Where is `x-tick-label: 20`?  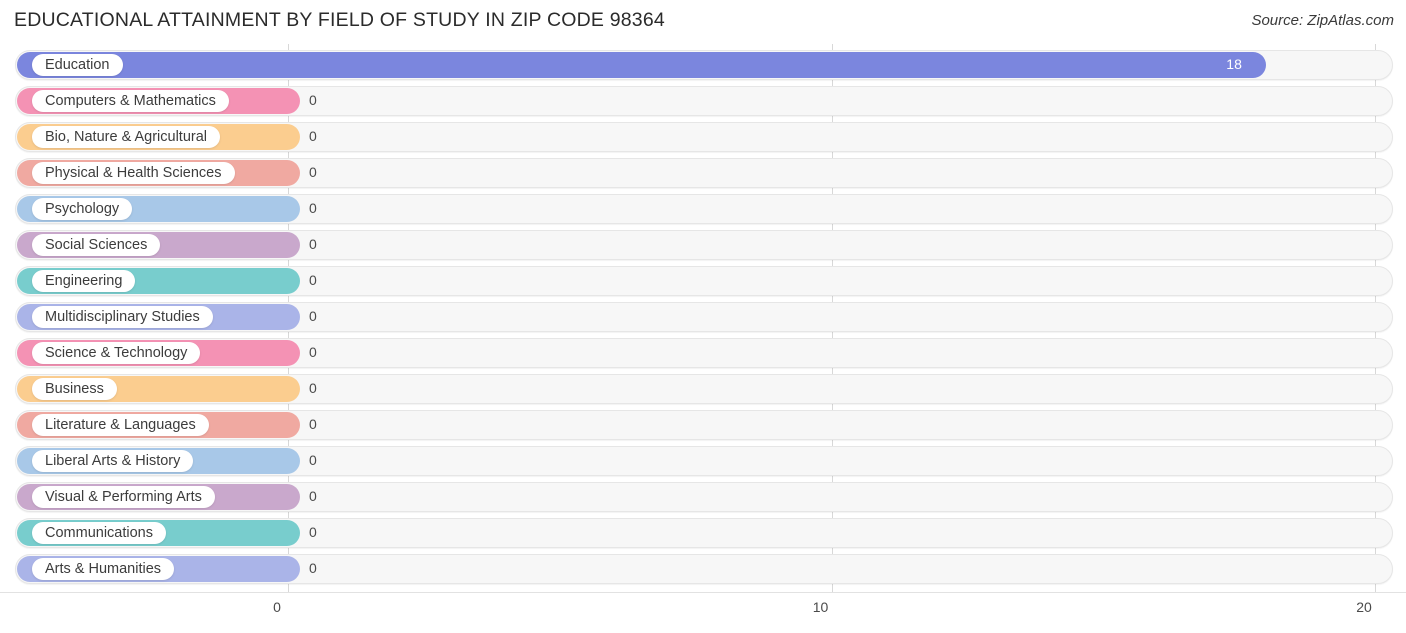
x-tick-label: 20 is located at coordinates (1364, 607).